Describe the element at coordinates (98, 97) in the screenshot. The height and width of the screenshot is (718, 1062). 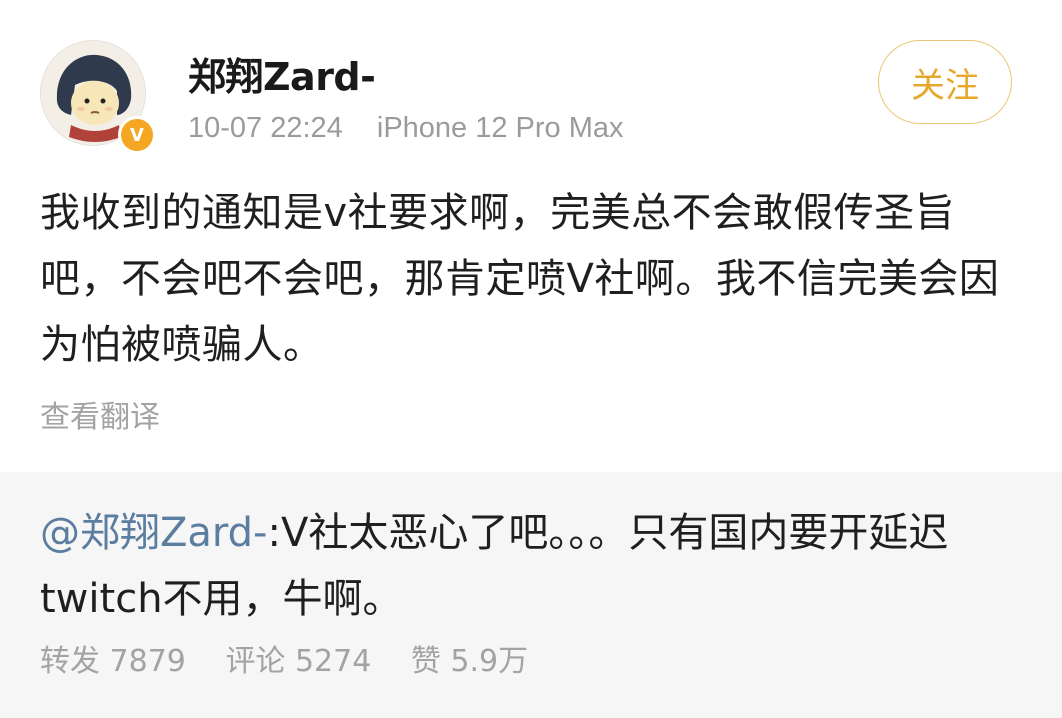
I see `avatar-container: V` at that location.